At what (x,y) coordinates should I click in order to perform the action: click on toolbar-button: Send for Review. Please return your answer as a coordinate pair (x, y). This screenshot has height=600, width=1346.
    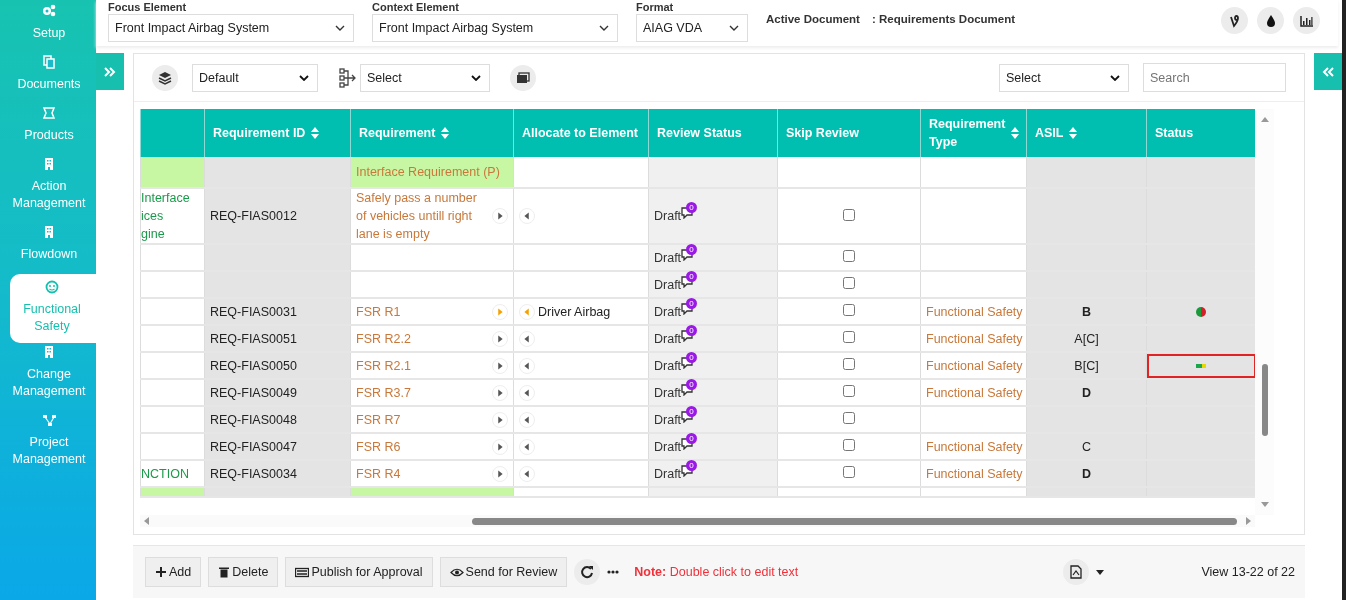
    Looking at the image, I should click on (503, 572).